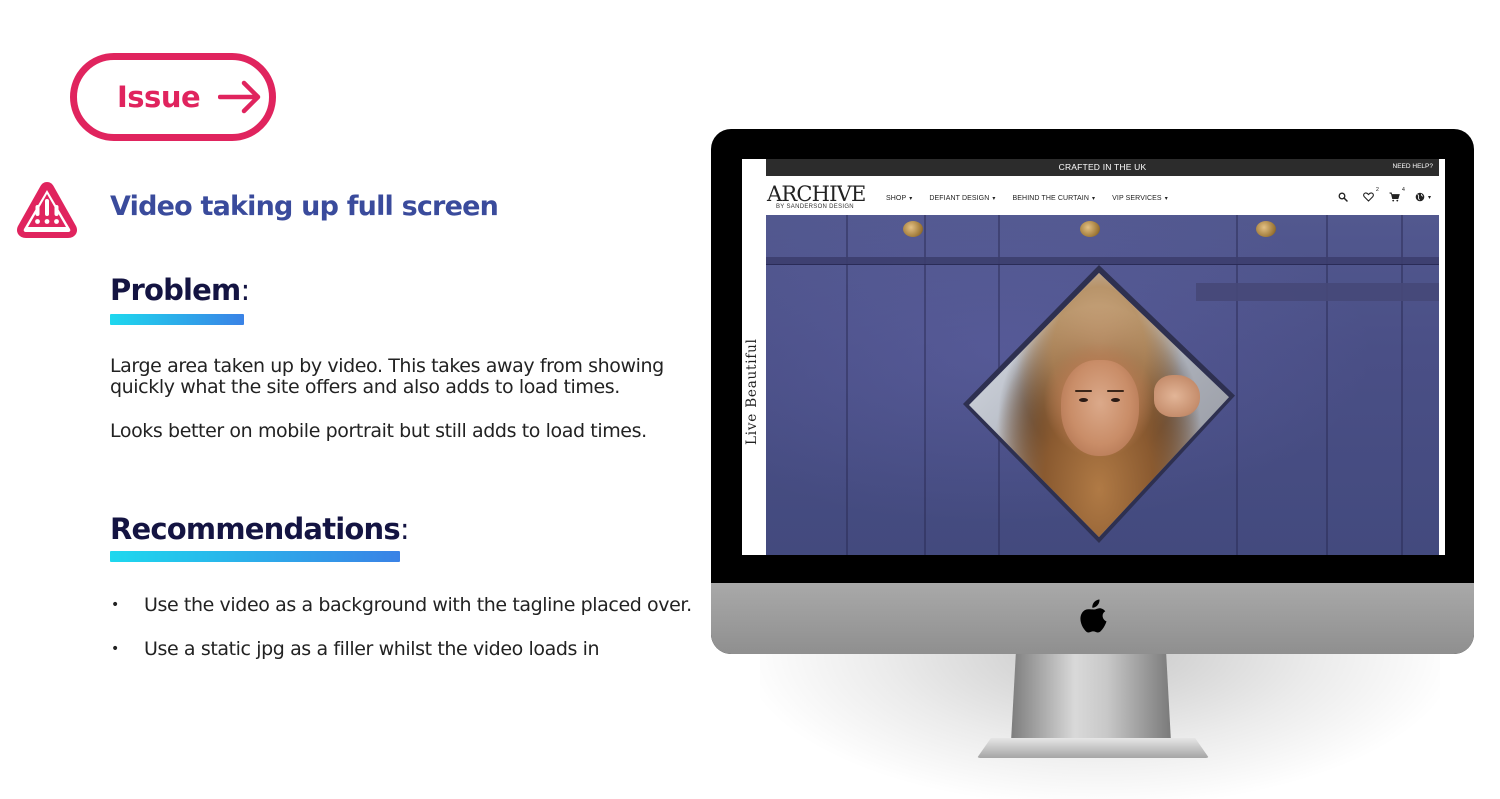  I want to click on site-logo: ARCHIVE BY SANDERSON DESIGN, so click(816, 197).